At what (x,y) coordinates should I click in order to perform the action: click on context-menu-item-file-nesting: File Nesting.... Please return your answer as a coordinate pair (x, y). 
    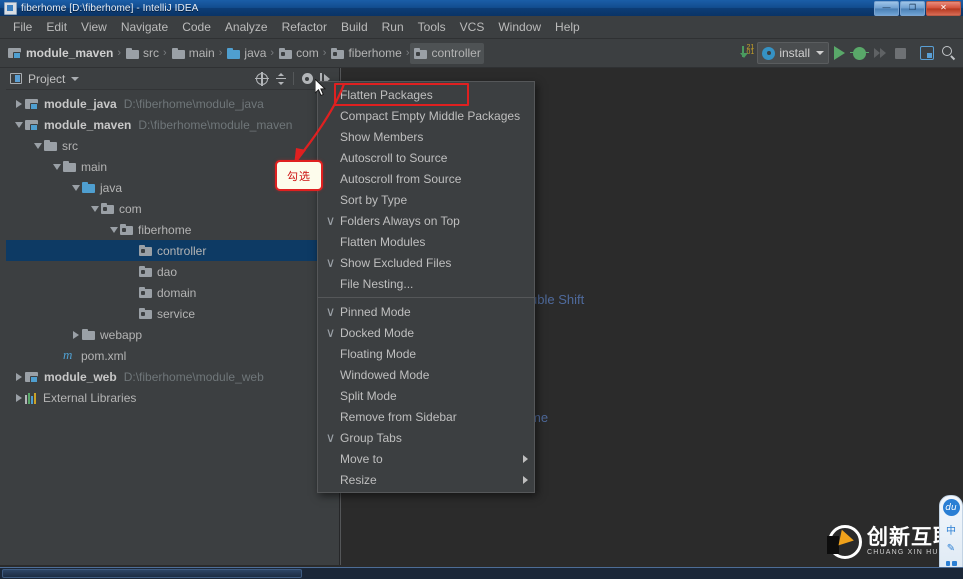
    Looking at the image, I should click on (426, 283).